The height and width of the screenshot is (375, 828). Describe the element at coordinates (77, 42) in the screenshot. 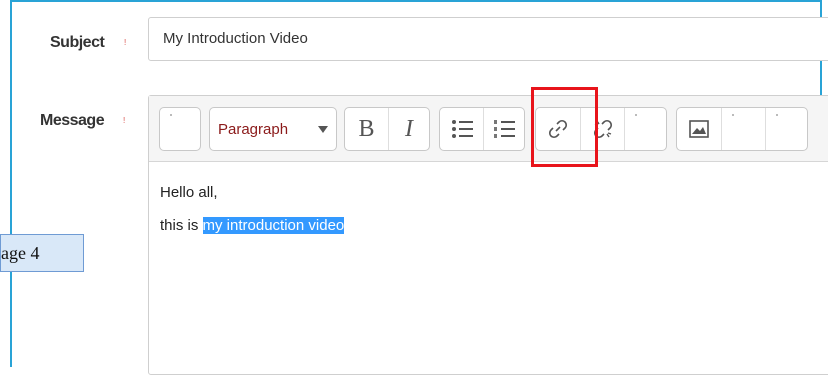

I see `subject-label: Subject` at that location.